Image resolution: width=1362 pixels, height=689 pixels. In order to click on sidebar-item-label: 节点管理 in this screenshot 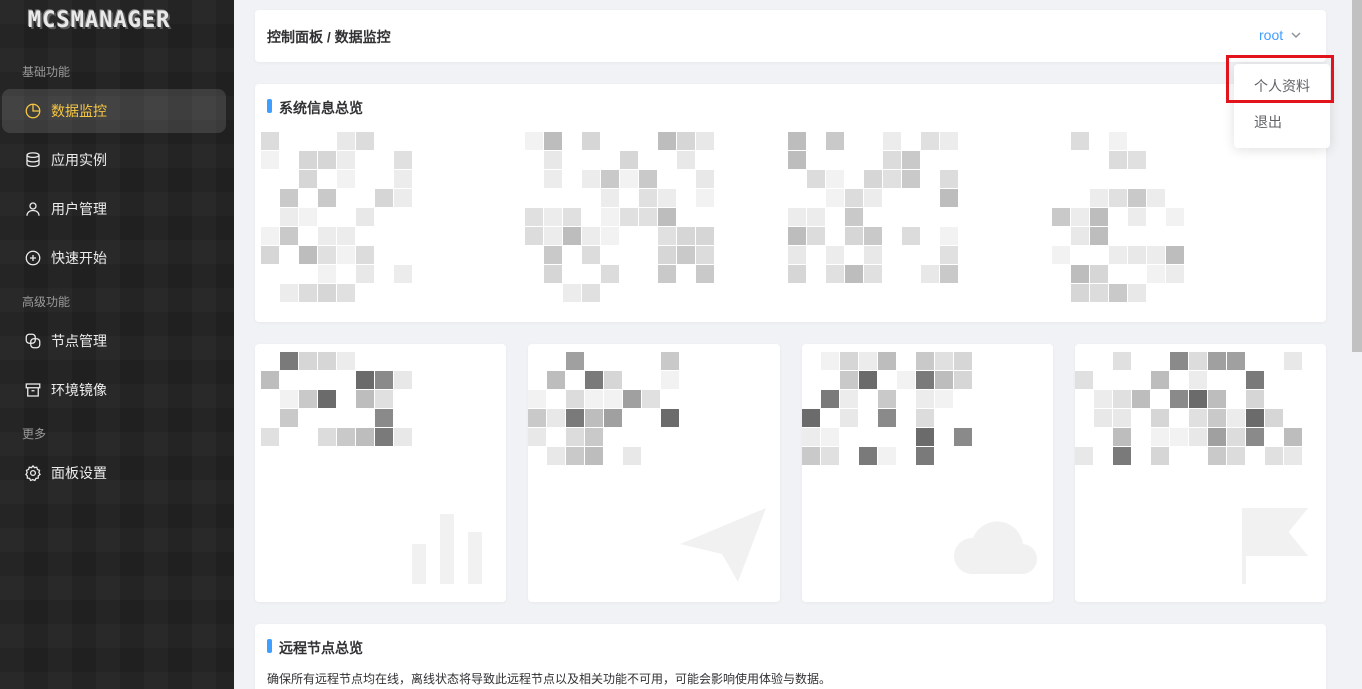, I will do `click(79, 341)`.